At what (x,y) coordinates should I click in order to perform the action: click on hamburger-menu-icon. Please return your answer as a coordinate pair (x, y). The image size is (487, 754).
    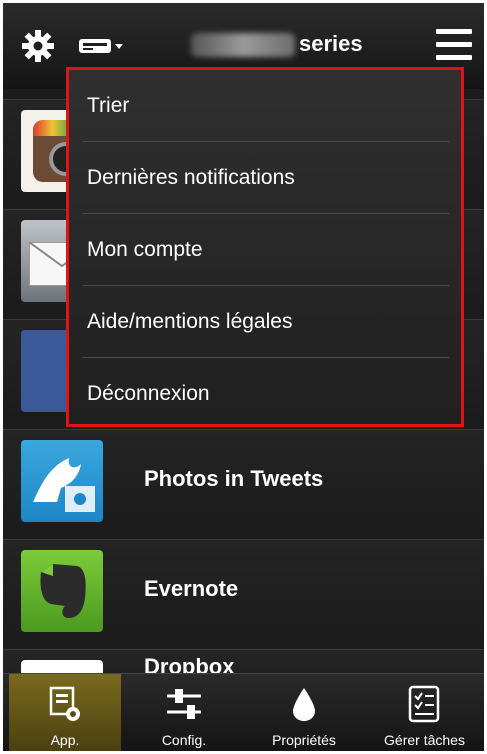
    Looking at the image, I should click on (454, 45).